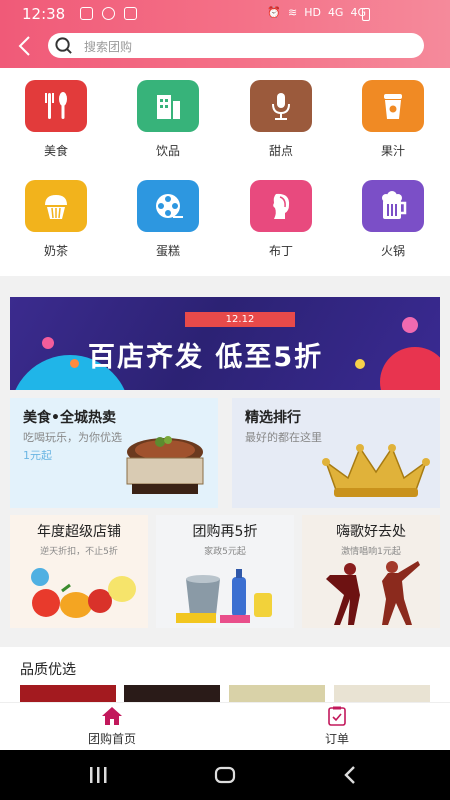  Describe the element at coordinates (48, 670) in the screenshot. I see `section-title: 品质优选` at that location.